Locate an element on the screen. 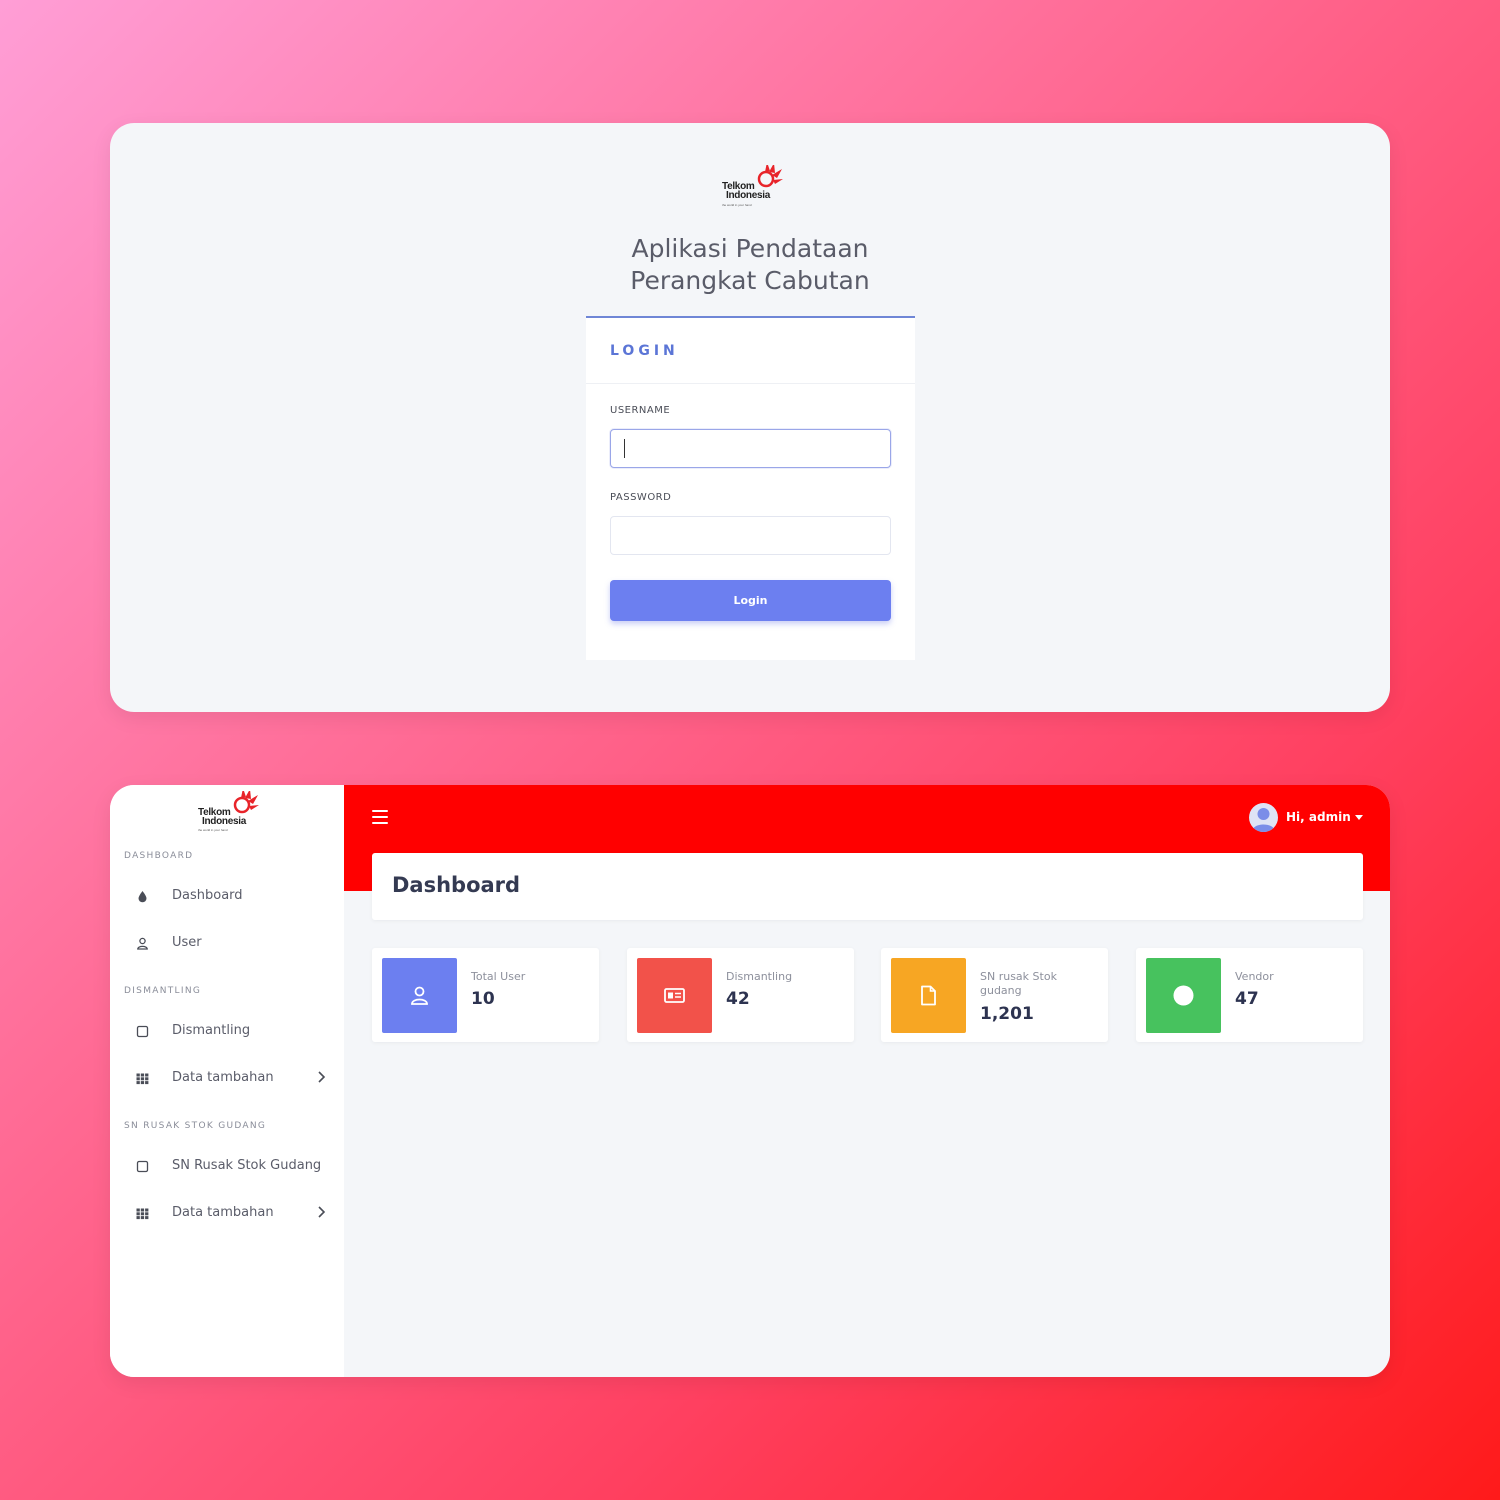 The image size is (1500, 1500). stat-card-sn-rusak: SN rusak Stok gudang 1,201 is located at coordinates (994, 995).